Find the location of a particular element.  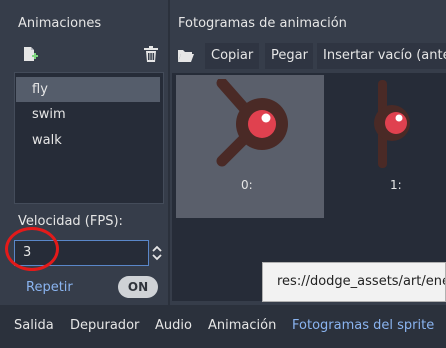

animation-item-walk: walk is located at coordinates (88, 140).